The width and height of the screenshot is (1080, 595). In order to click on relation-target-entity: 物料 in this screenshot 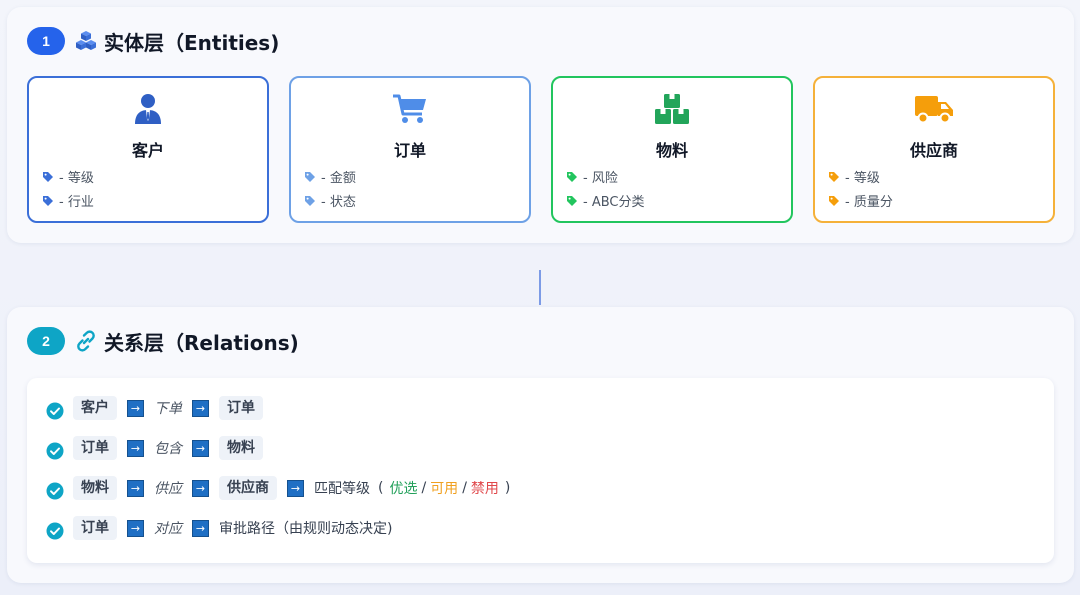, I will do `click(241, 448)`.